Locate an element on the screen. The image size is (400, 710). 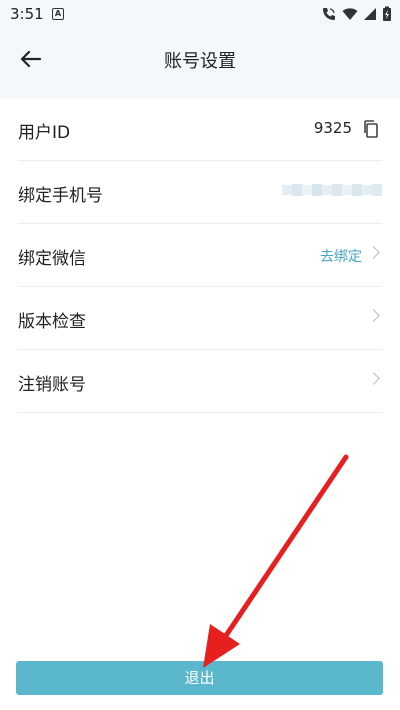
row-delete-account: 注销账号 is located at coordinates (200, 381).